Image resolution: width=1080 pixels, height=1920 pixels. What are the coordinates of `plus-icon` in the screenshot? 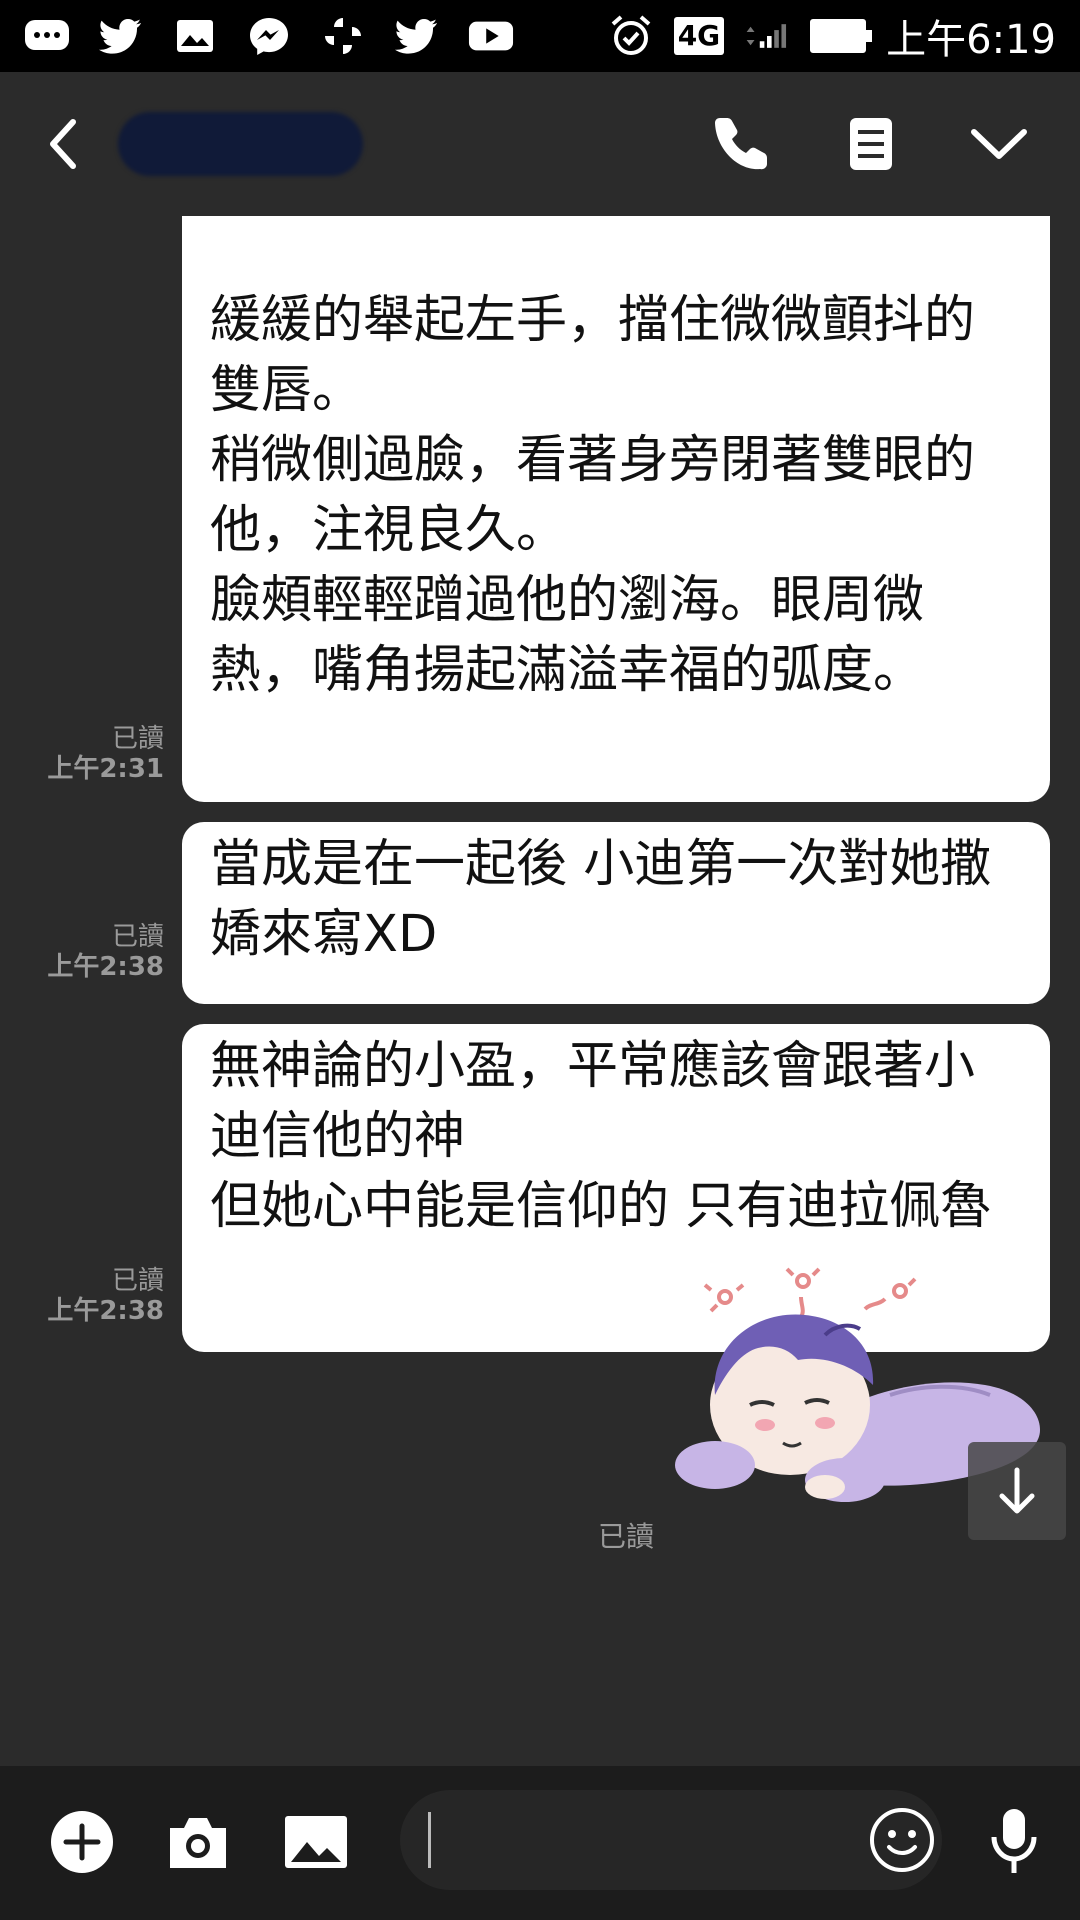 It's located at (82, 1842).